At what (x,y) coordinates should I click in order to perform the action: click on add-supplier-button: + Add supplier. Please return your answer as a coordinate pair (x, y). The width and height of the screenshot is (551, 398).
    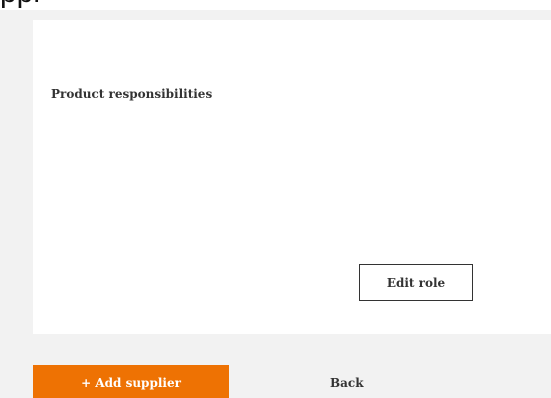
    Looking at the image, I should click on (131, 381).